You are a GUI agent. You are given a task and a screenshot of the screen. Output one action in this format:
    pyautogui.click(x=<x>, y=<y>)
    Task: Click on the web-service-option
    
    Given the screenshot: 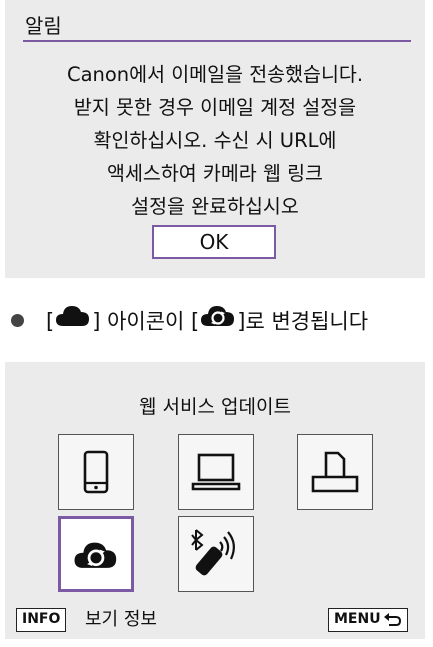 What is the action you would take?
    pyautogui.click(x=96, y=554)
    